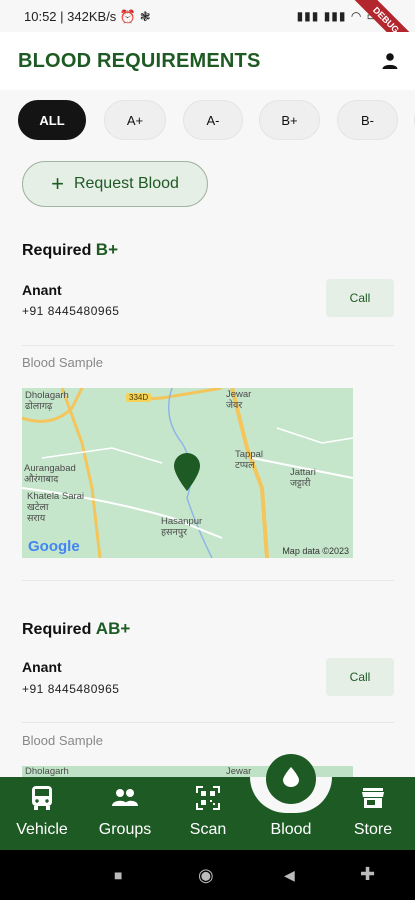 This screenshot has height=900, width=415. I want to click on map-label: Aurangabad औरंगाबाद, so click(50, 474).